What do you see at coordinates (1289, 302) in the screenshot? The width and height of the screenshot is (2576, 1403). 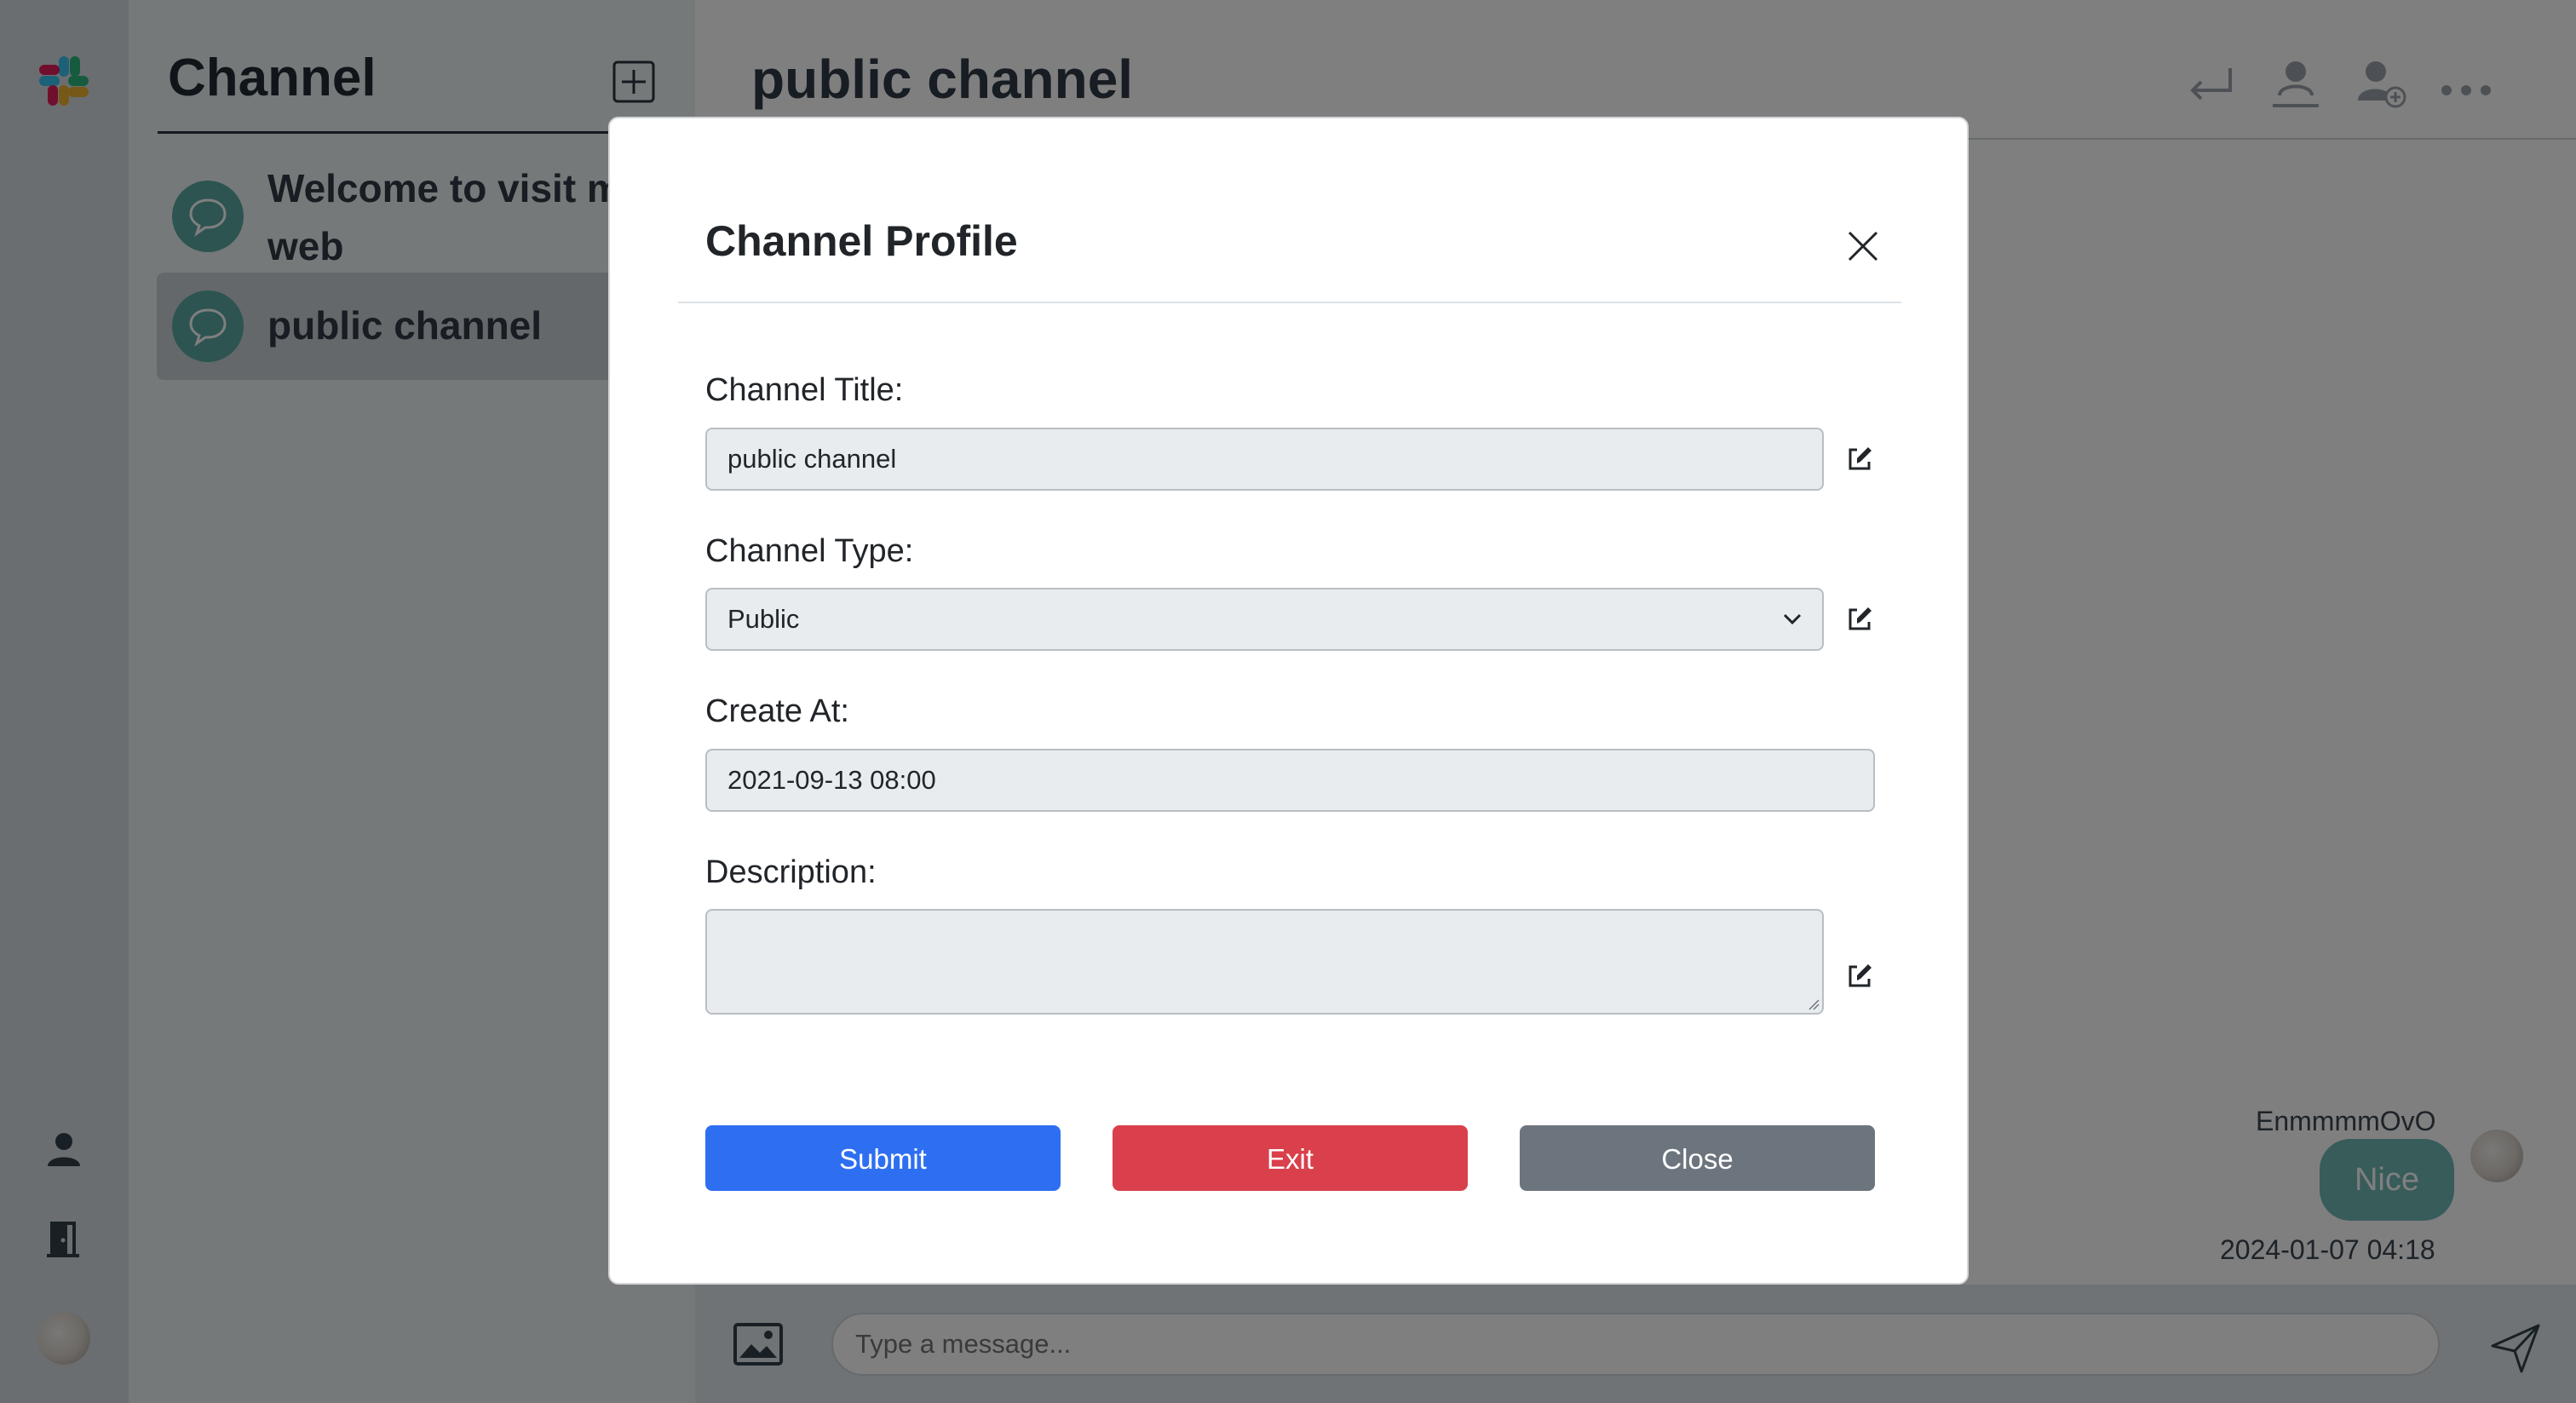 I see `modal-divider` at bounding box center [1289, 302].